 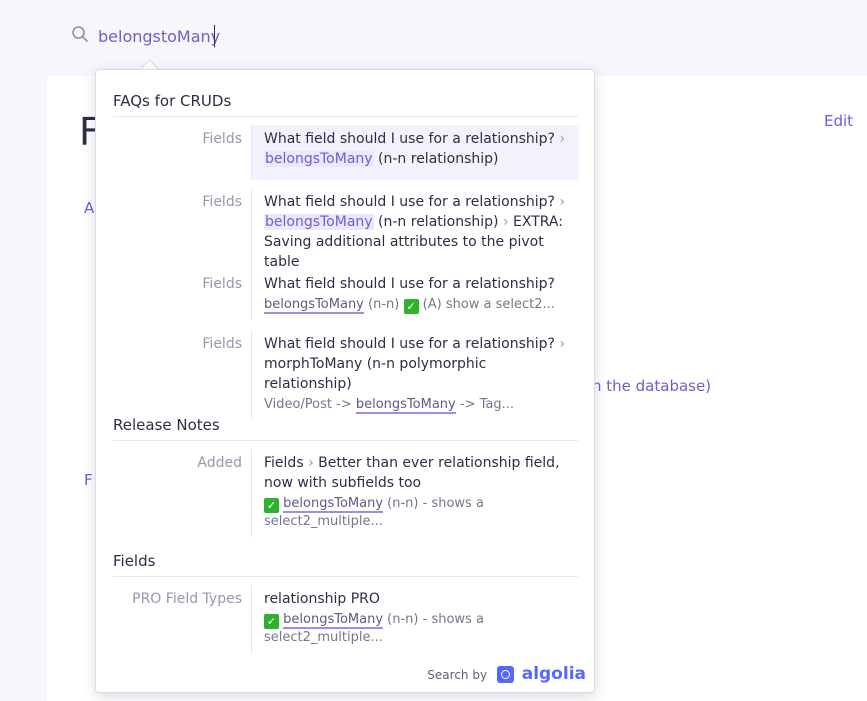 I want to click on sidebar-link-a: A, so click(x=89, y=208).